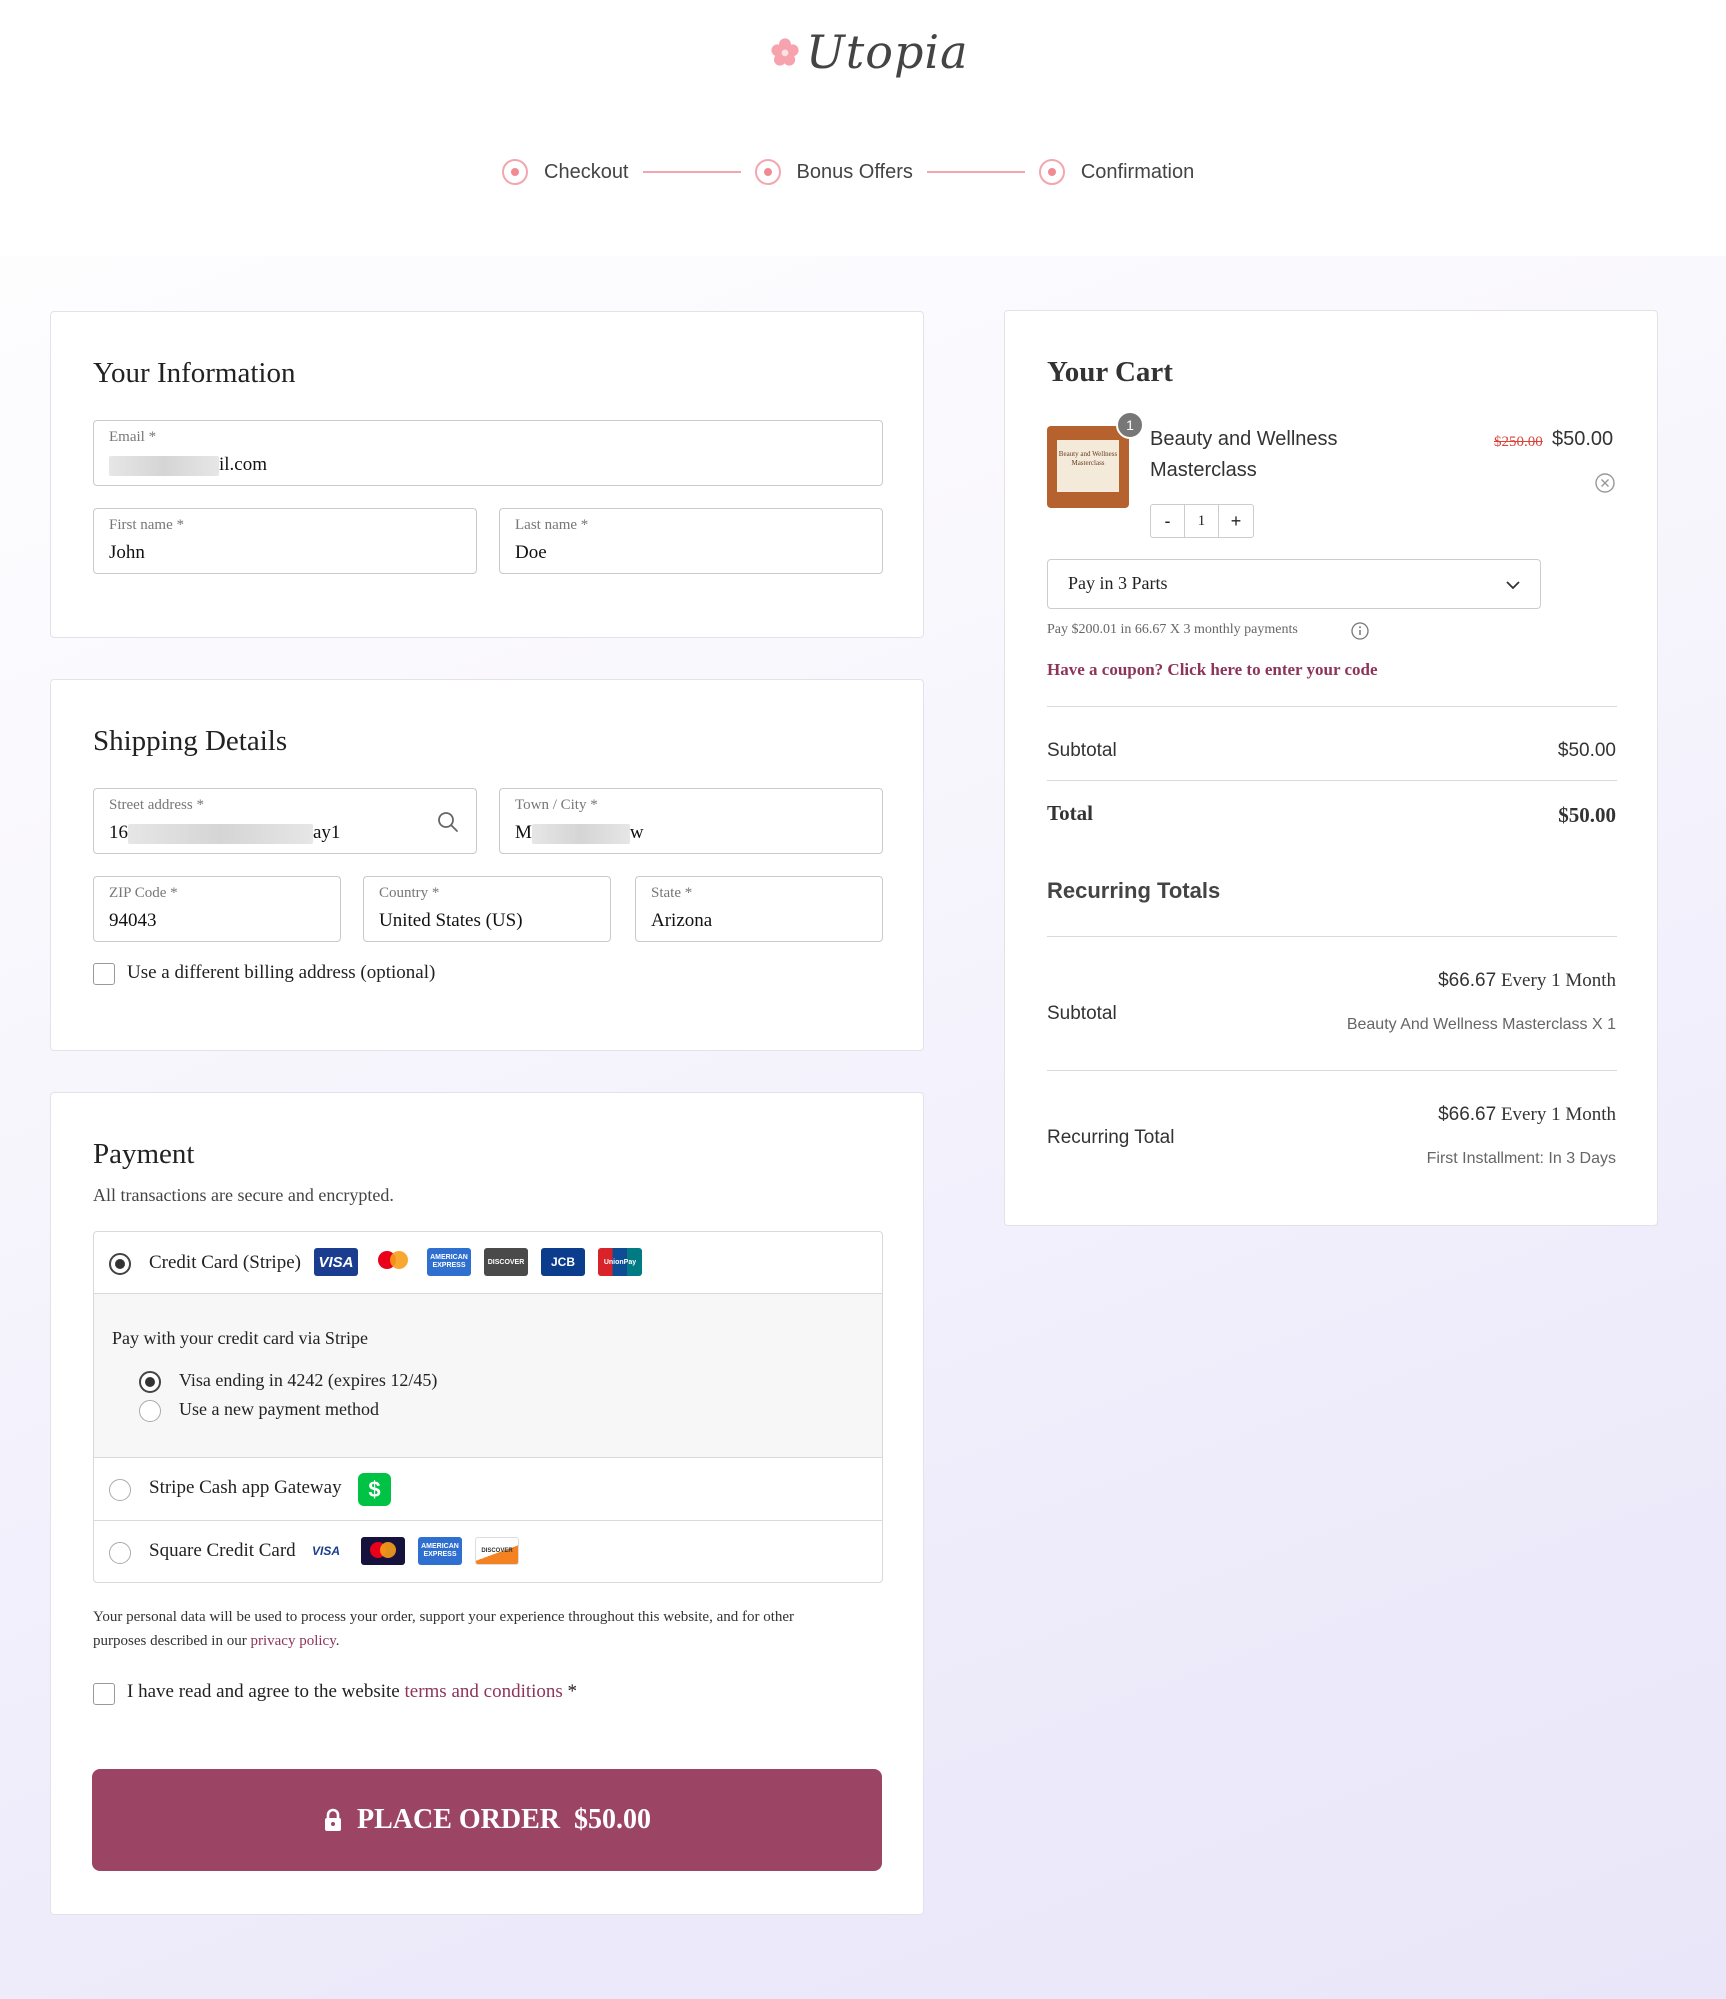 This screenshot has height=1999, width=1726. I want to click on total-label: Total, so click(1070, 813).